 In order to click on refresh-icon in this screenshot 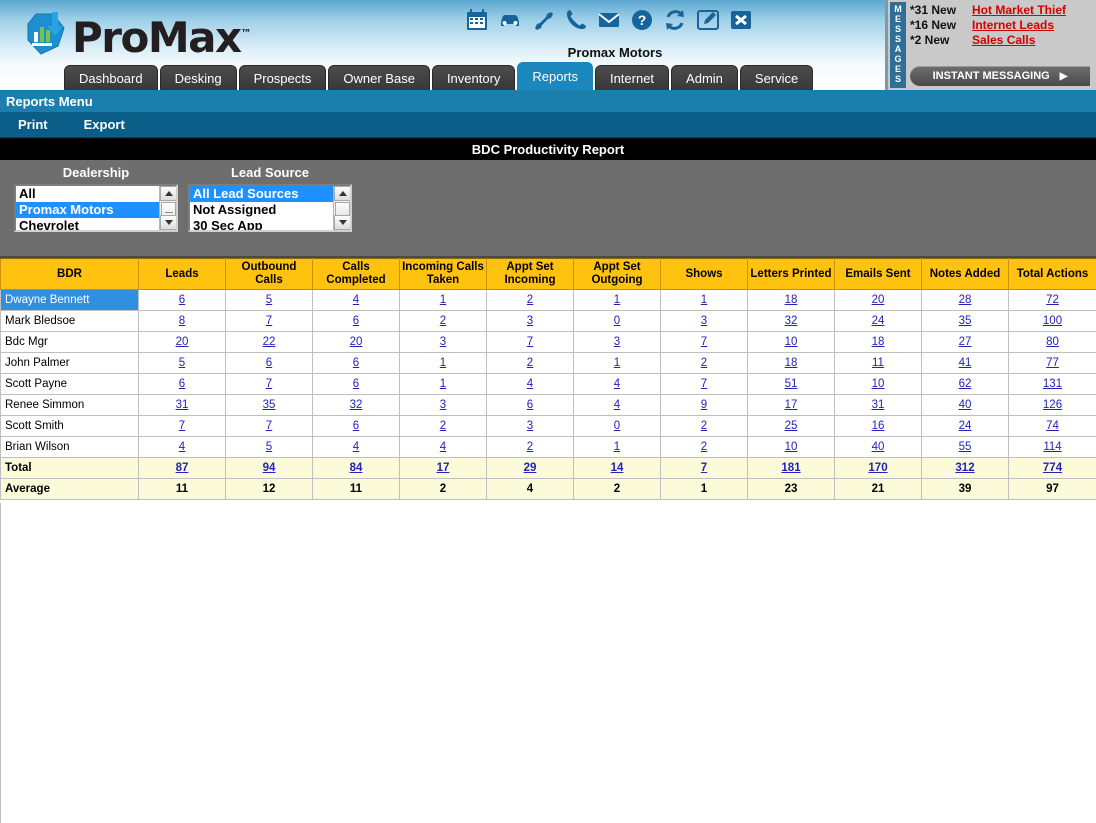, I will do `click(675, 20)`.